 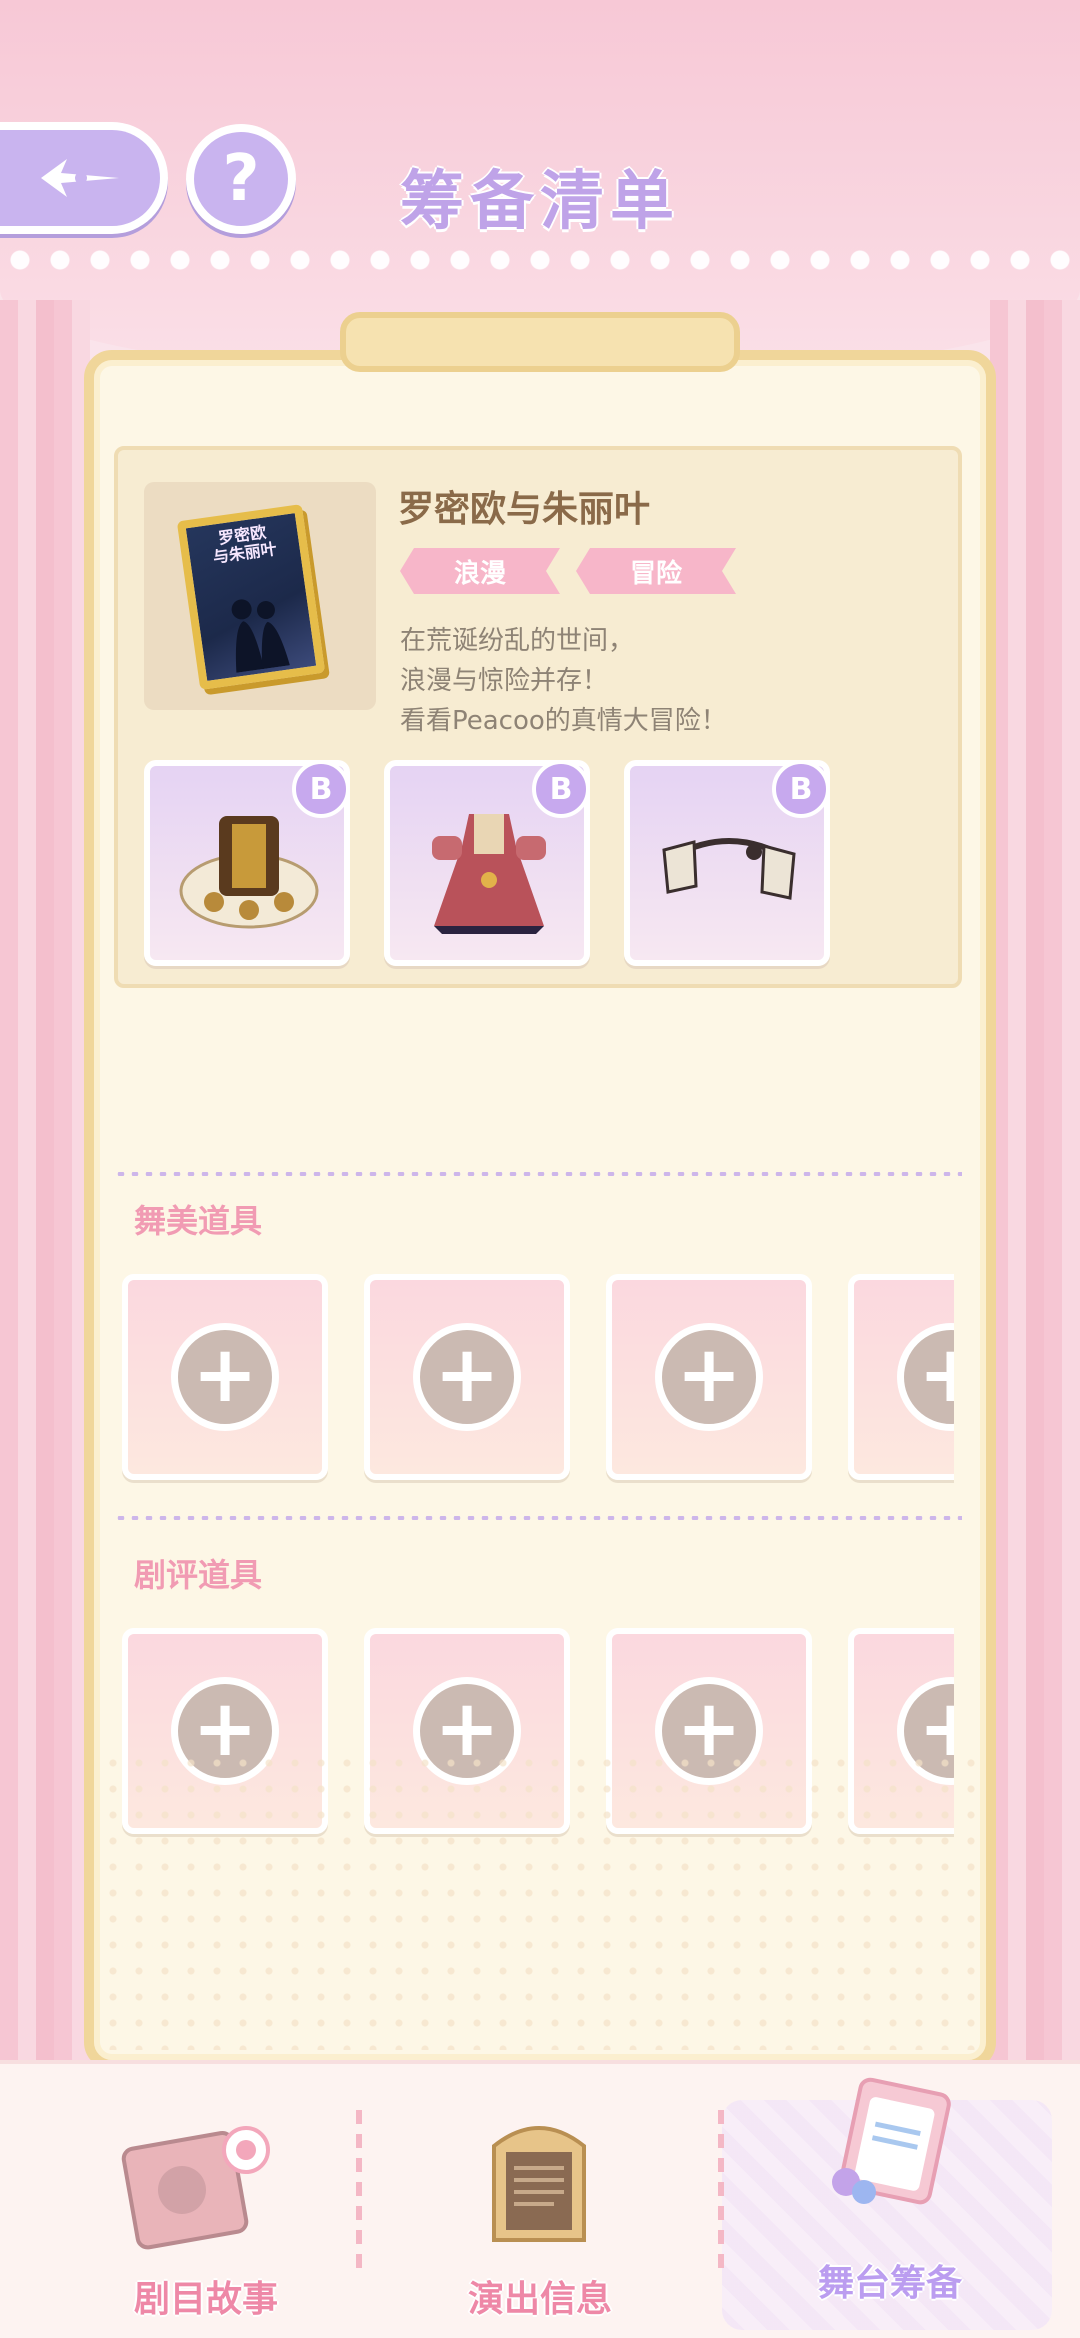 What do you see at coordinates (45, 1190) in the screenshot?
I see `curtain-left` at bounding box center [45, 1190].